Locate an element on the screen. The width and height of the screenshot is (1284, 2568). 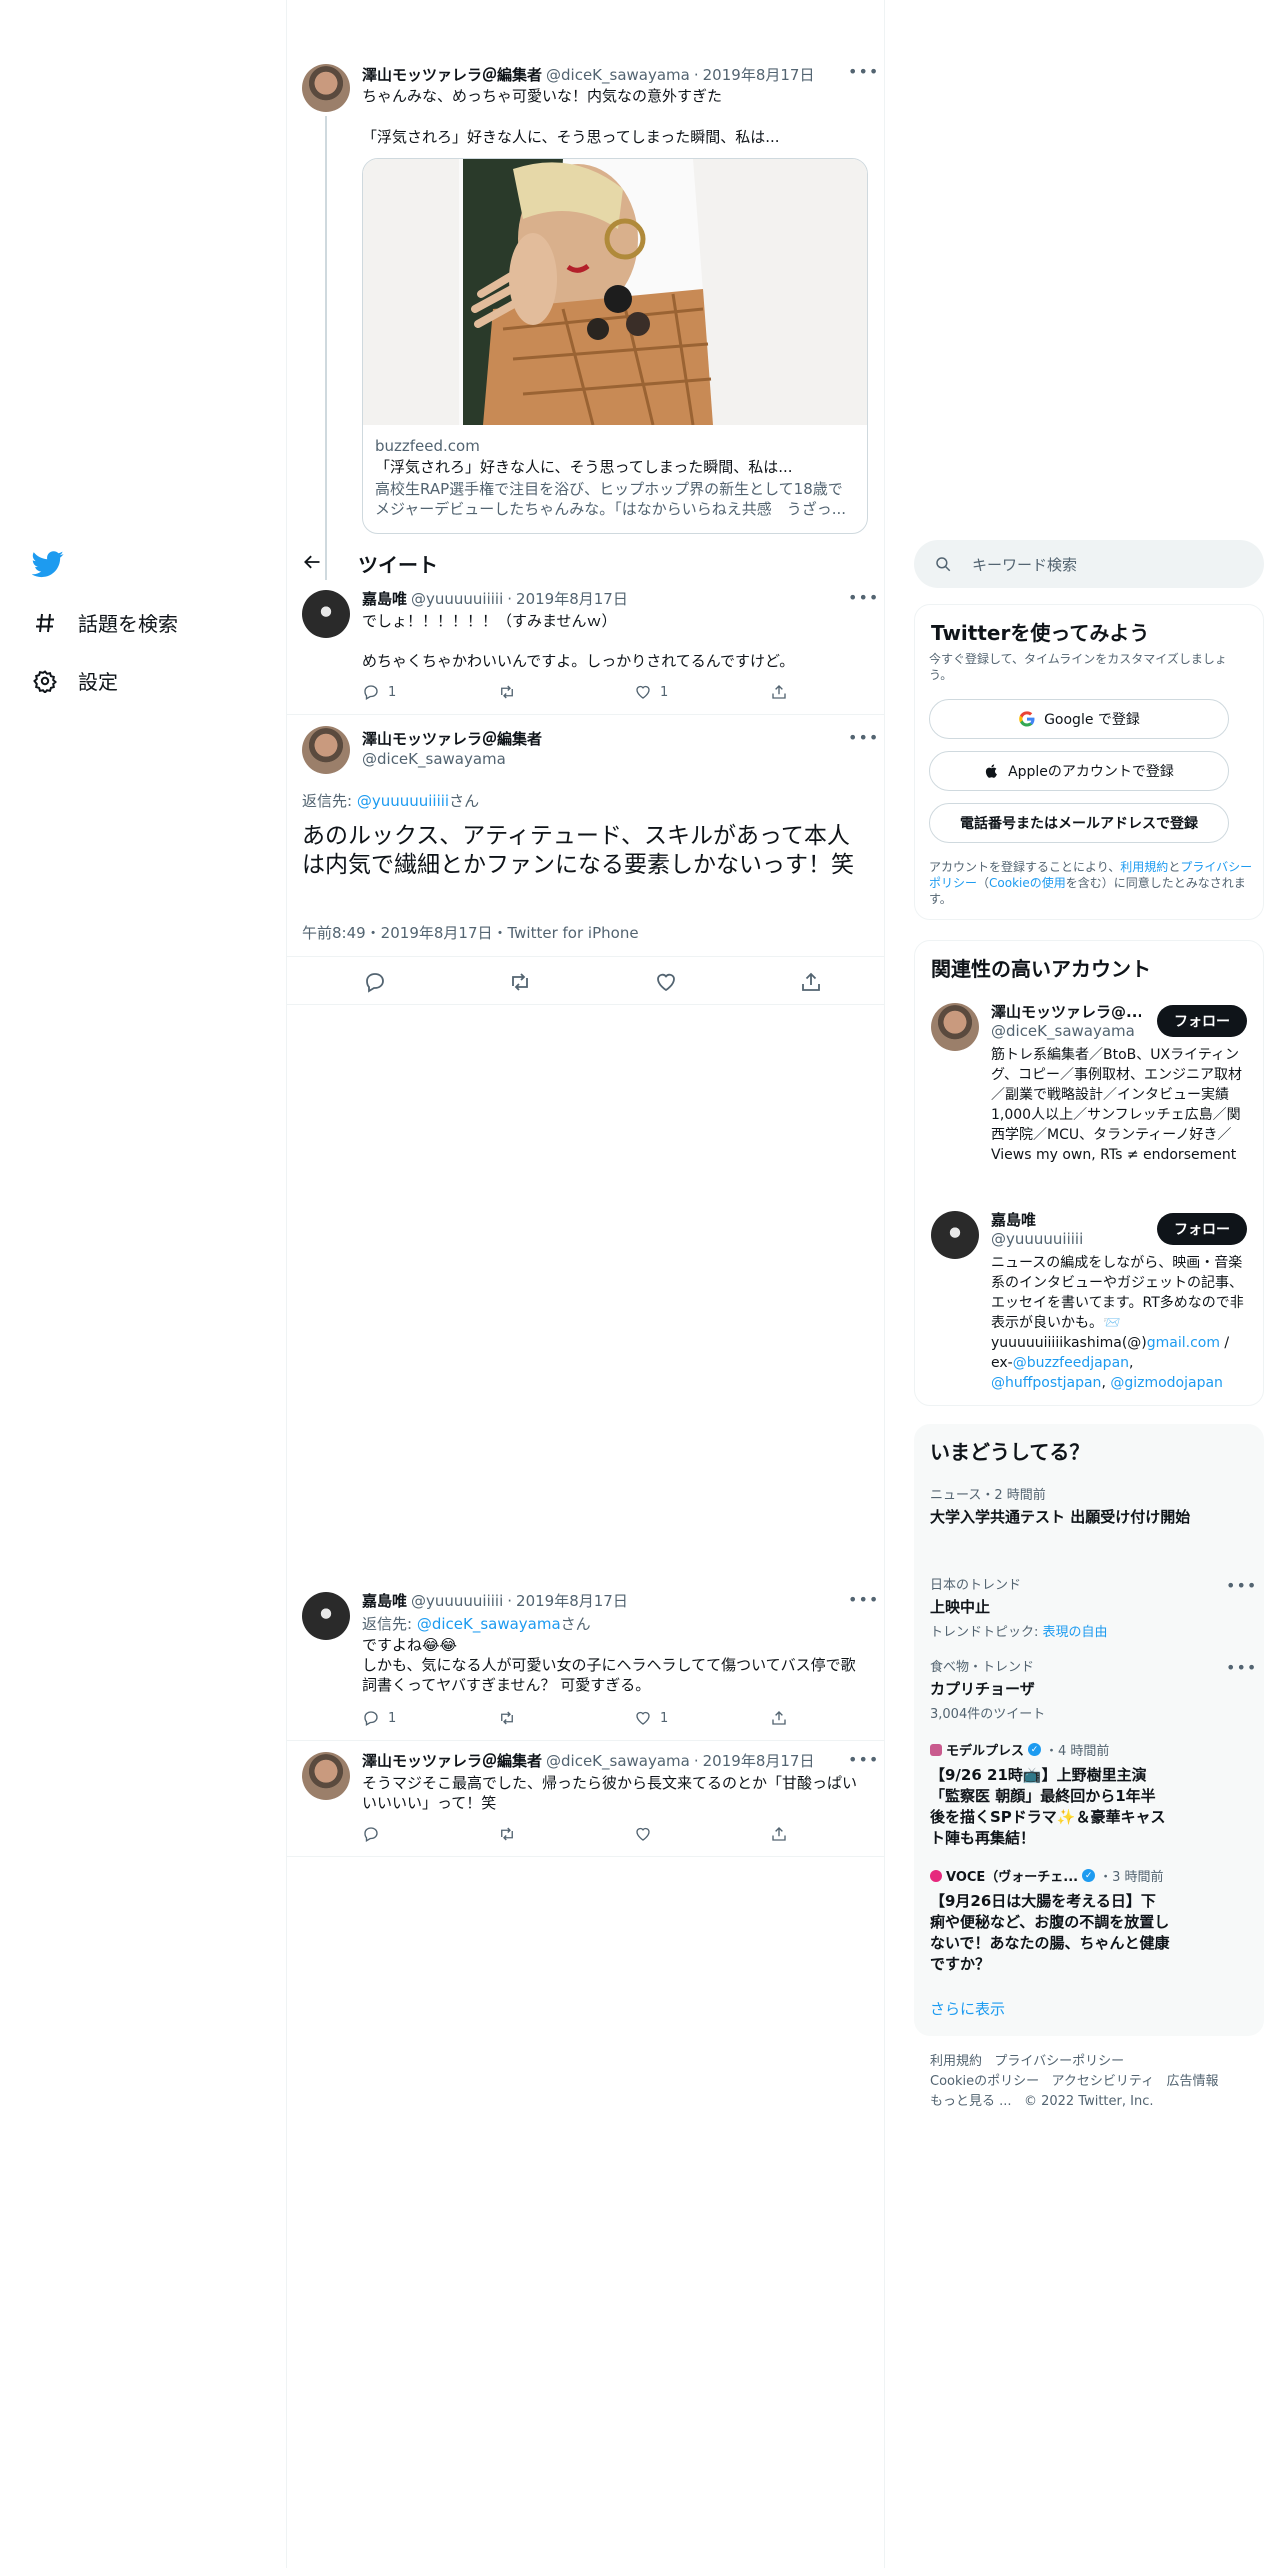
tweet-timestamp: 午前8:49・2019年8月17日・Twitter for iPhone is located at coordinates (470, 932).